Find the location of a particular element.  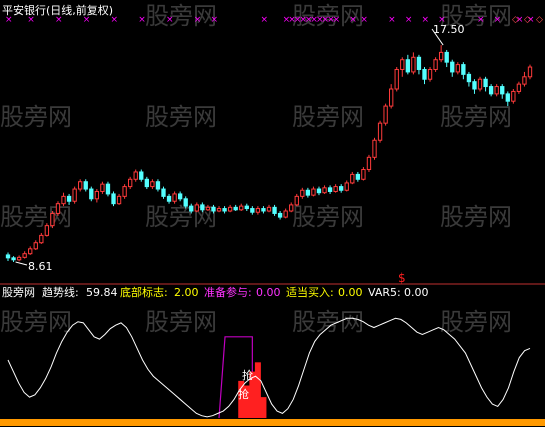

legend-prepare-value: 0.00 is located at coordinates (268, 292).